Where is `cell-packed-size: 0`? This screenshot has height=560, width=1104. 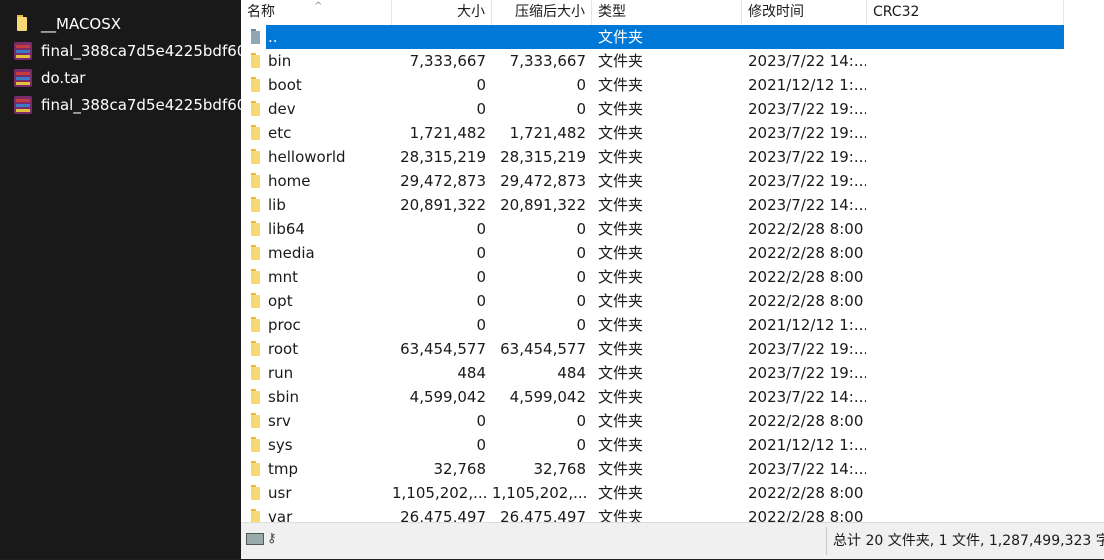
cell-packed-size: 0 is located at coordinates (581, 253).